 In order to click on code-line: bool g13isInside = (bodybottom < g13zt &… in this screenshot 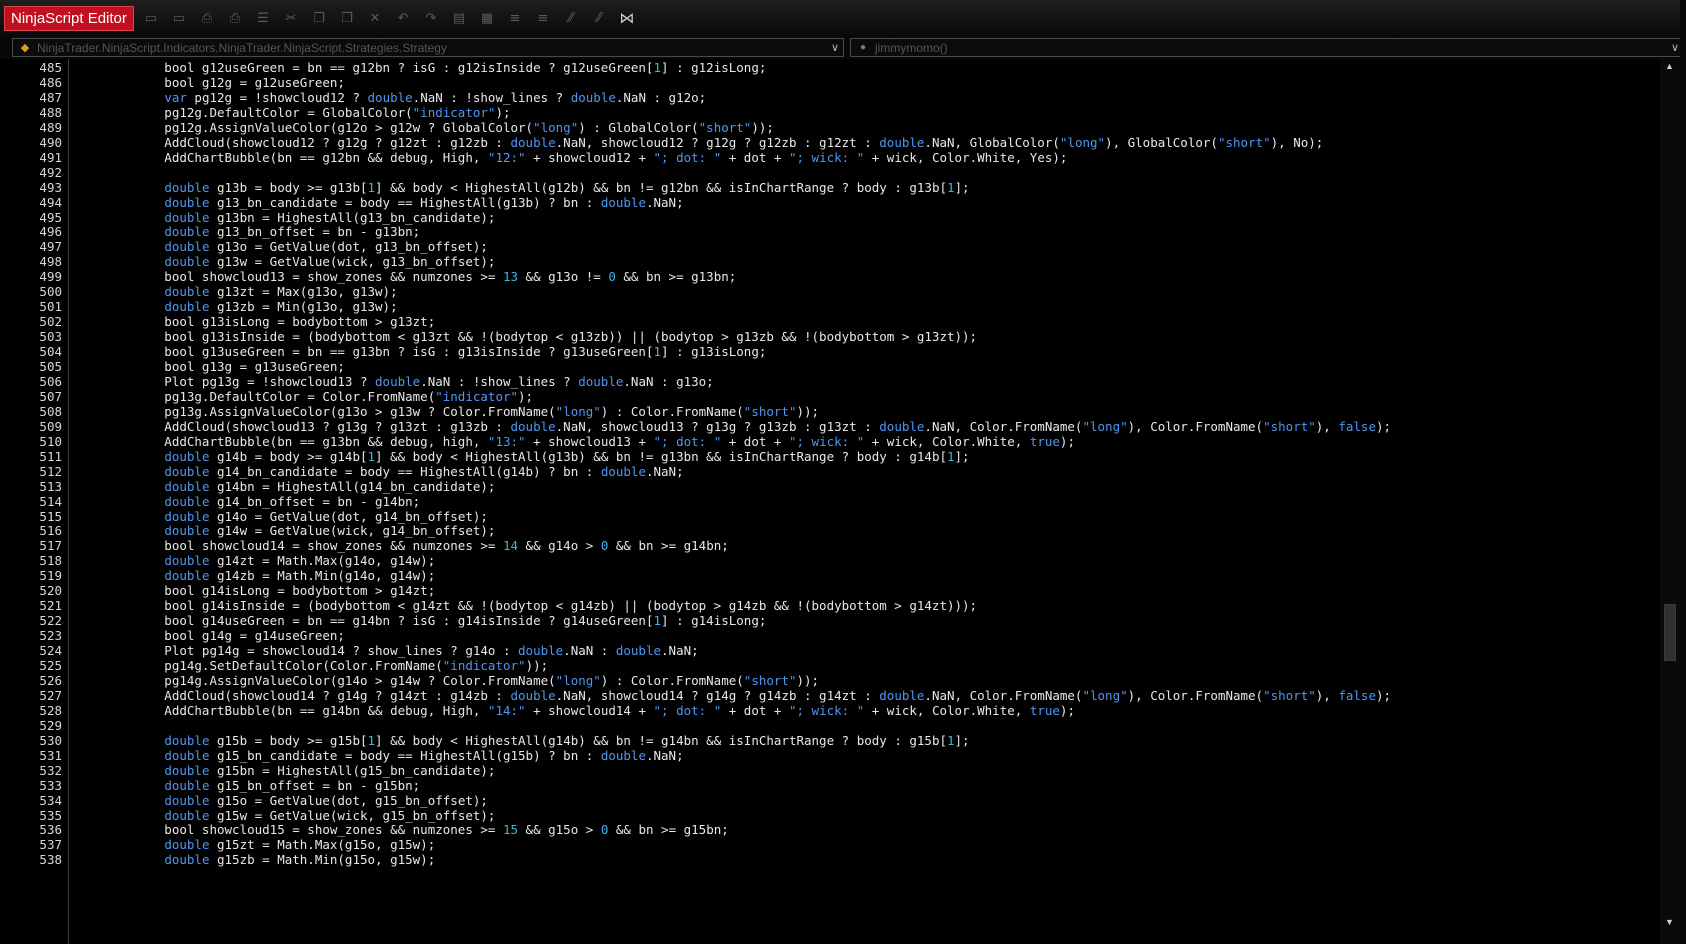, I will do `click(525, 337)`.